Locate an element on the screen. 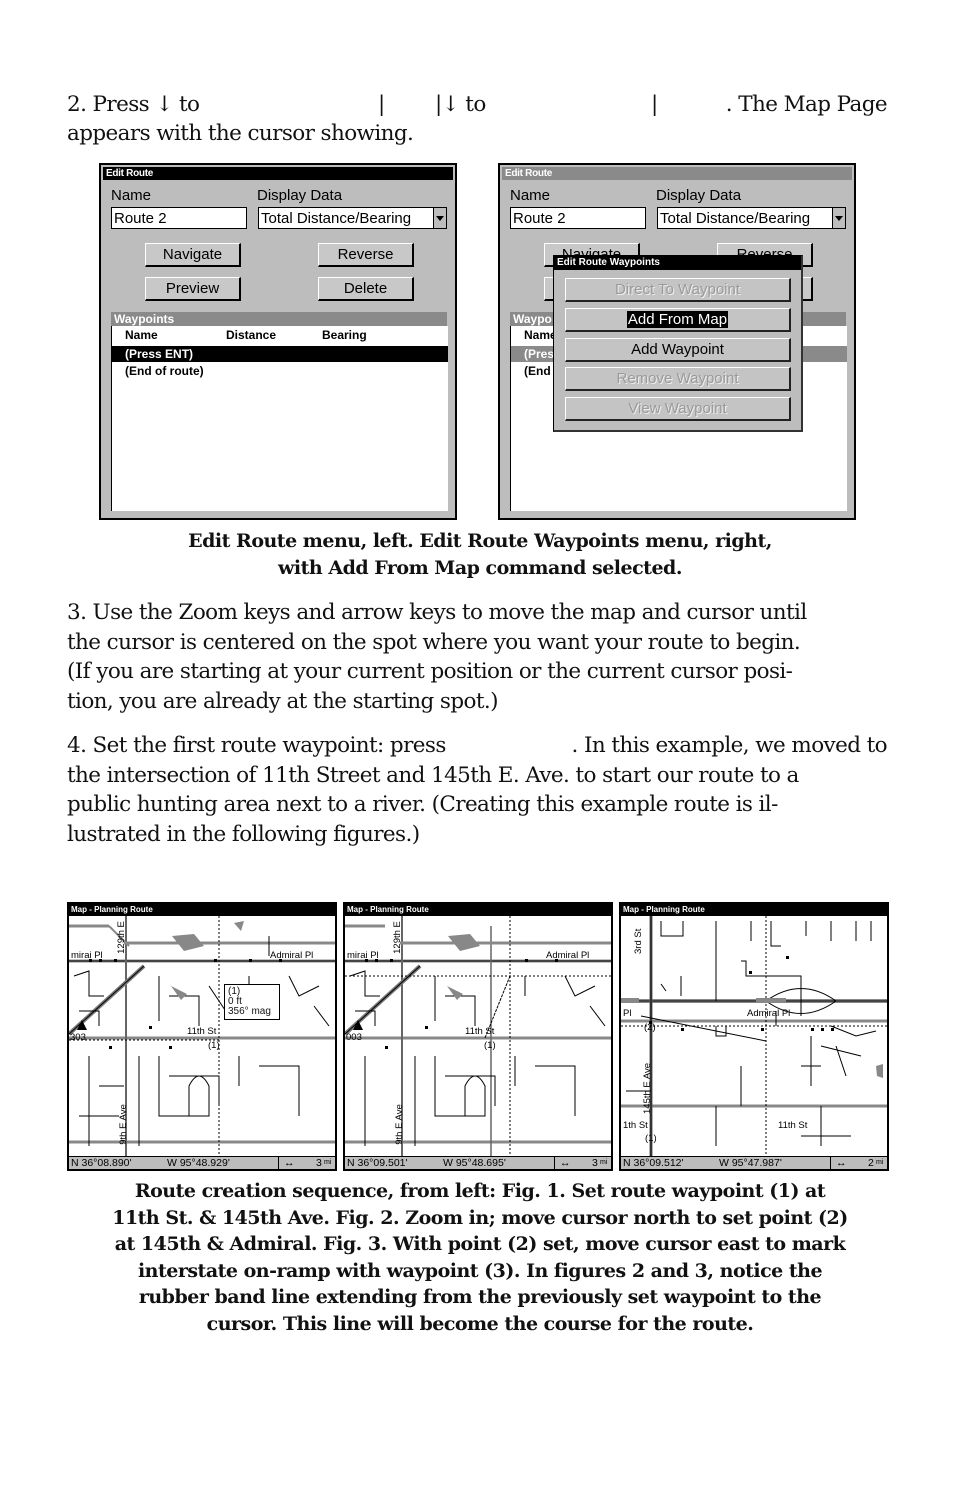 The height and width of the screenshot is (1487, 954). col-bearing: Bearing is located at coordinates (344, 335).